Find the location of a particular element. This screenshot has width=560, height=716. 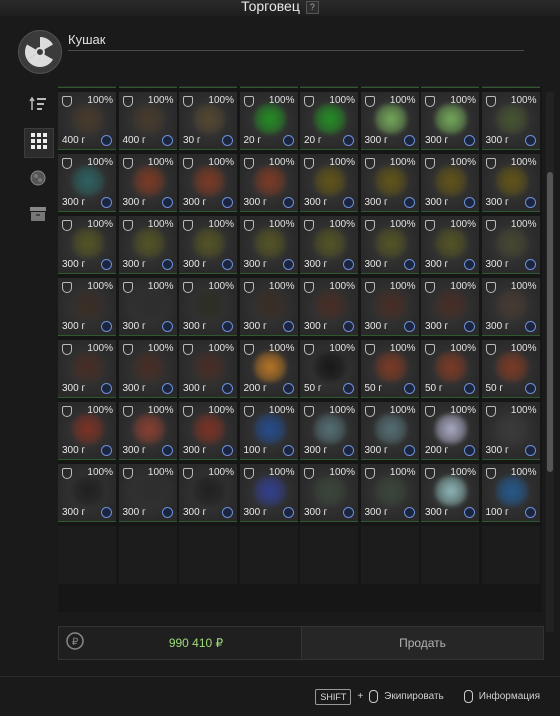

scrollbar is located at coordinates (550, 362).